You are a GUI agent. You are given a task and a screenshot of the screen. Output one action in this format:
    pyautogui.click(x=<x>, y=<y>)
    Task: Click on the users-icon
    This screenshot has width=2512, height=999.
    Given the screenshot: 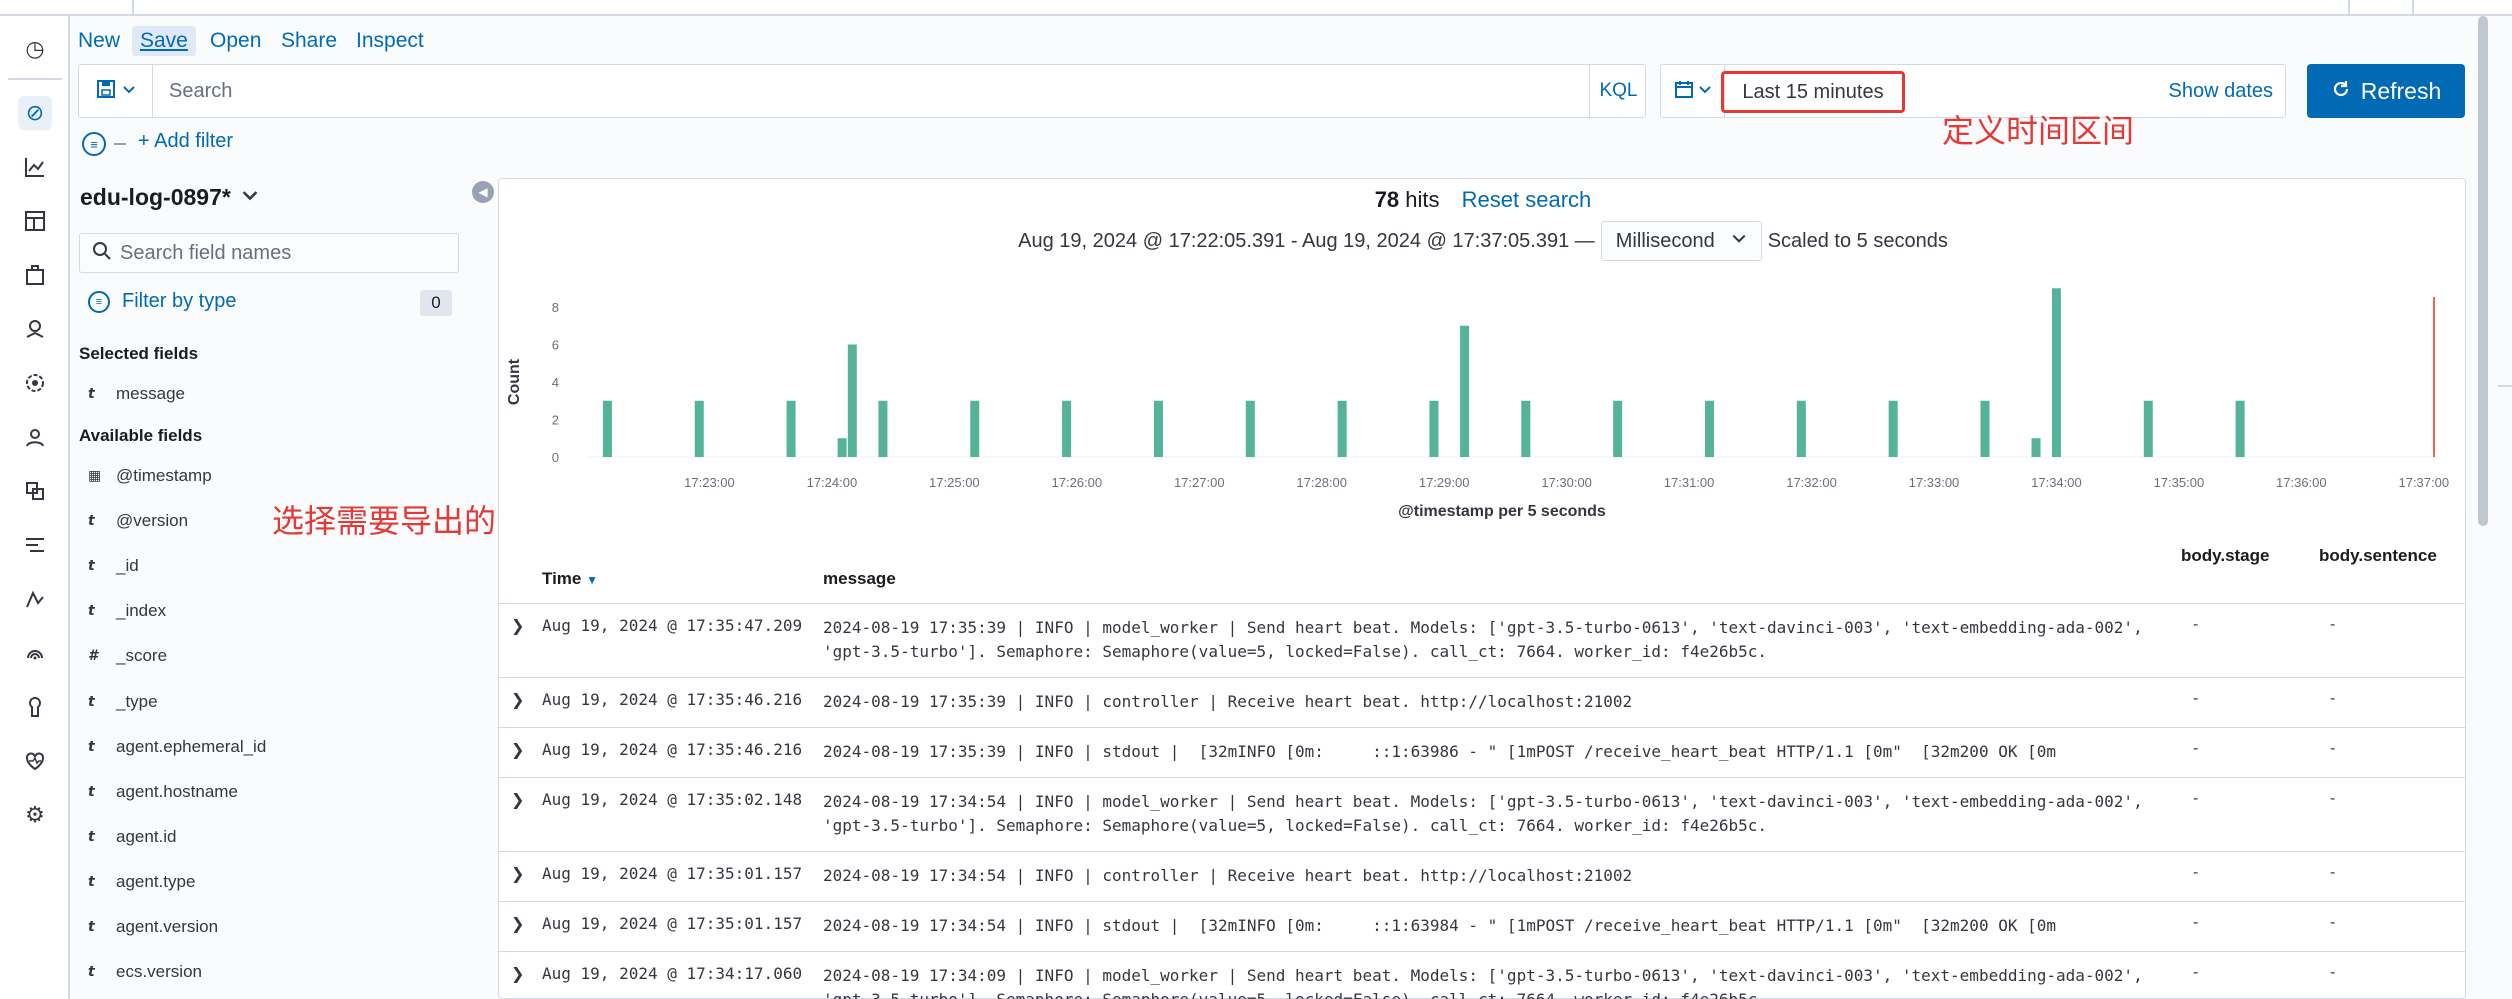 What is the action you would take?
    pyautogui.click(x=35, y=437)
    